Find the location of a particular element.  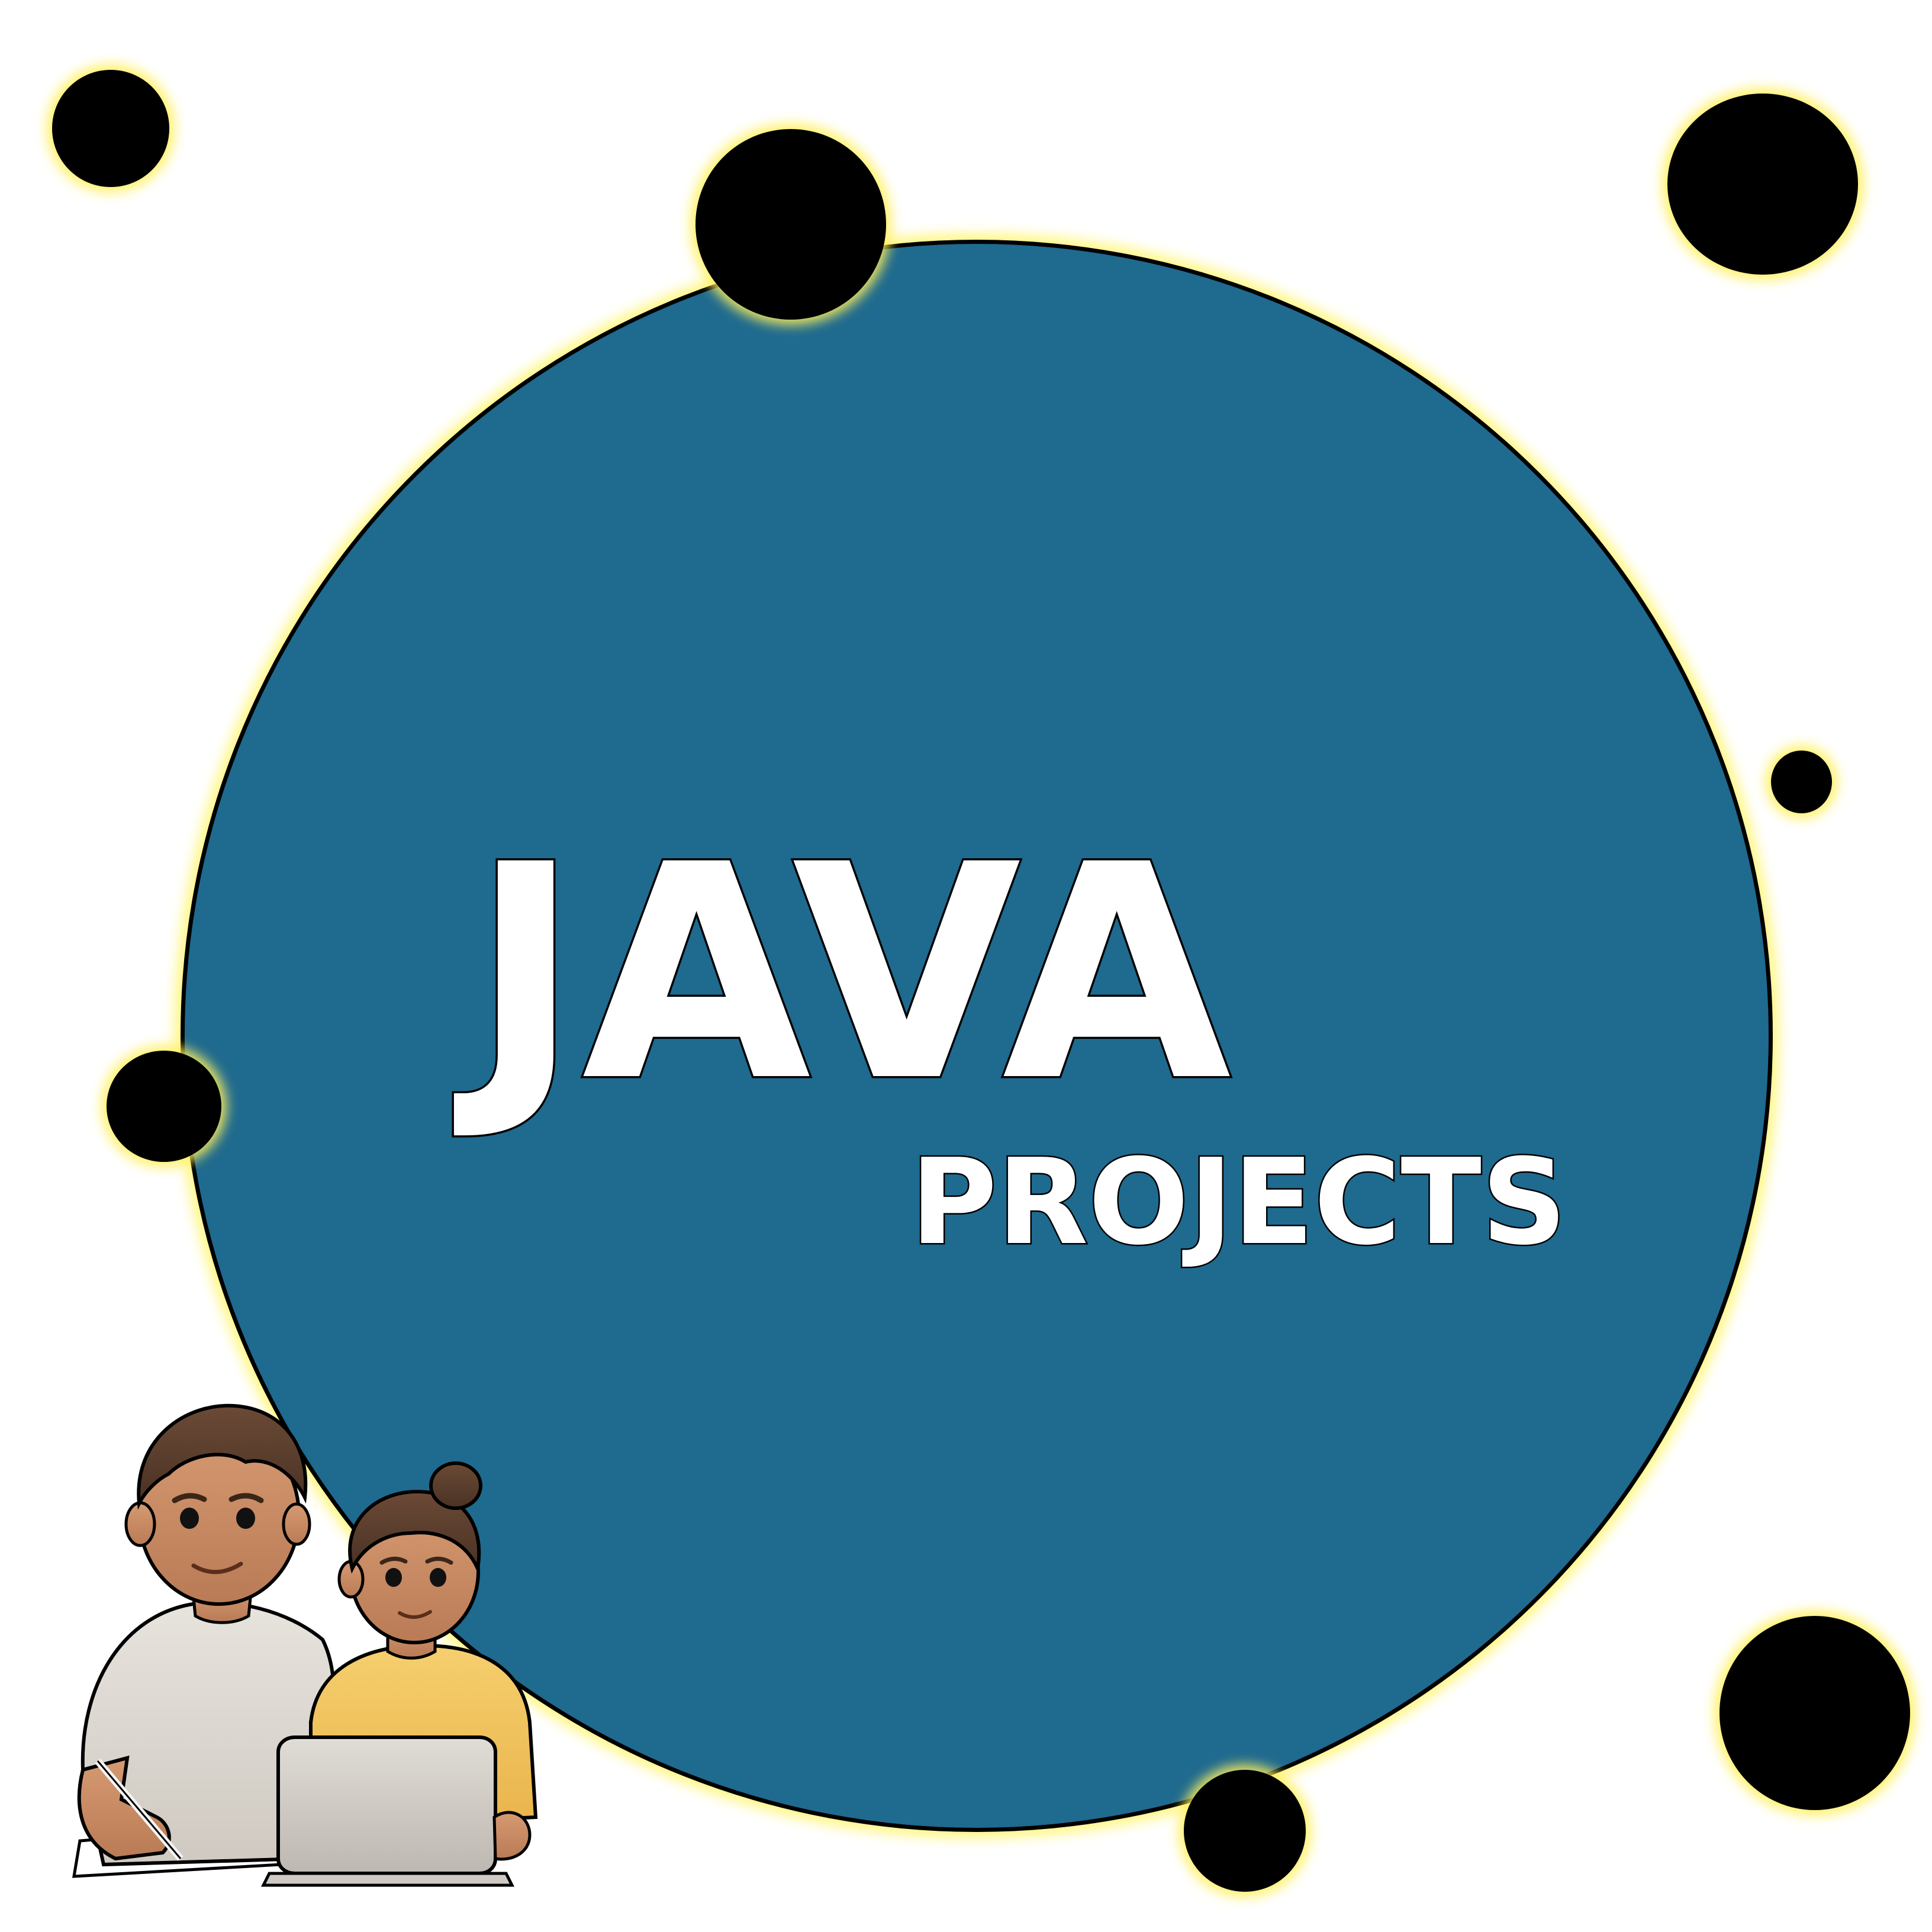

page-title: JAVA is located at coordinates (851, 974).